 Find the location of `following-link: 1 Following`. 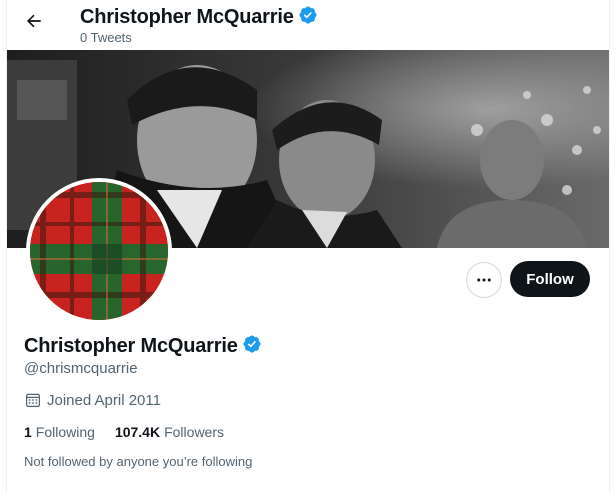

following-link: 1 Following is located at coordinates (59, 432).